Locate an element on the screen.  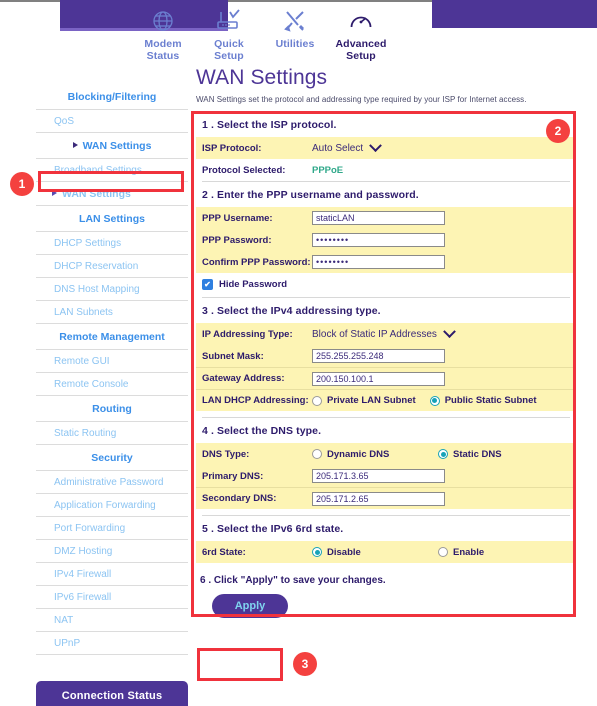
ppp-password-input: •••••••• is located at coordinates (378, 240).